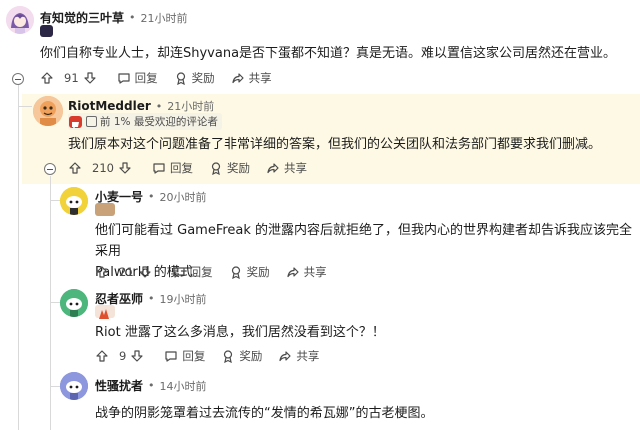  What do you see at coordinates (159, 122) in the screenshot?
I see `flair-text: 前 1% 最受欢迎的评论者` at bounding box center [159, 122].